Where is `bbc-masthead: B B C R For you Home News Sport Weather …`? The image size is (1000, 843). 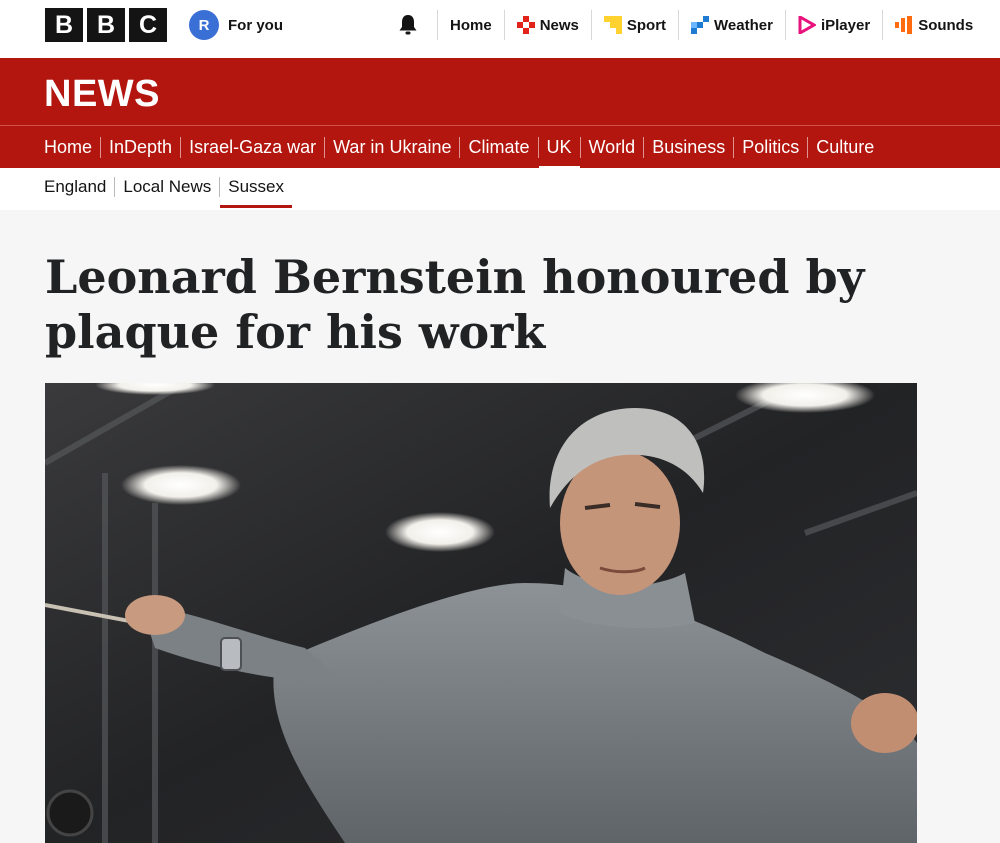 bbc-masthead: B B C R For you Home News Sport Weather … is located at coordinates (500, 29).